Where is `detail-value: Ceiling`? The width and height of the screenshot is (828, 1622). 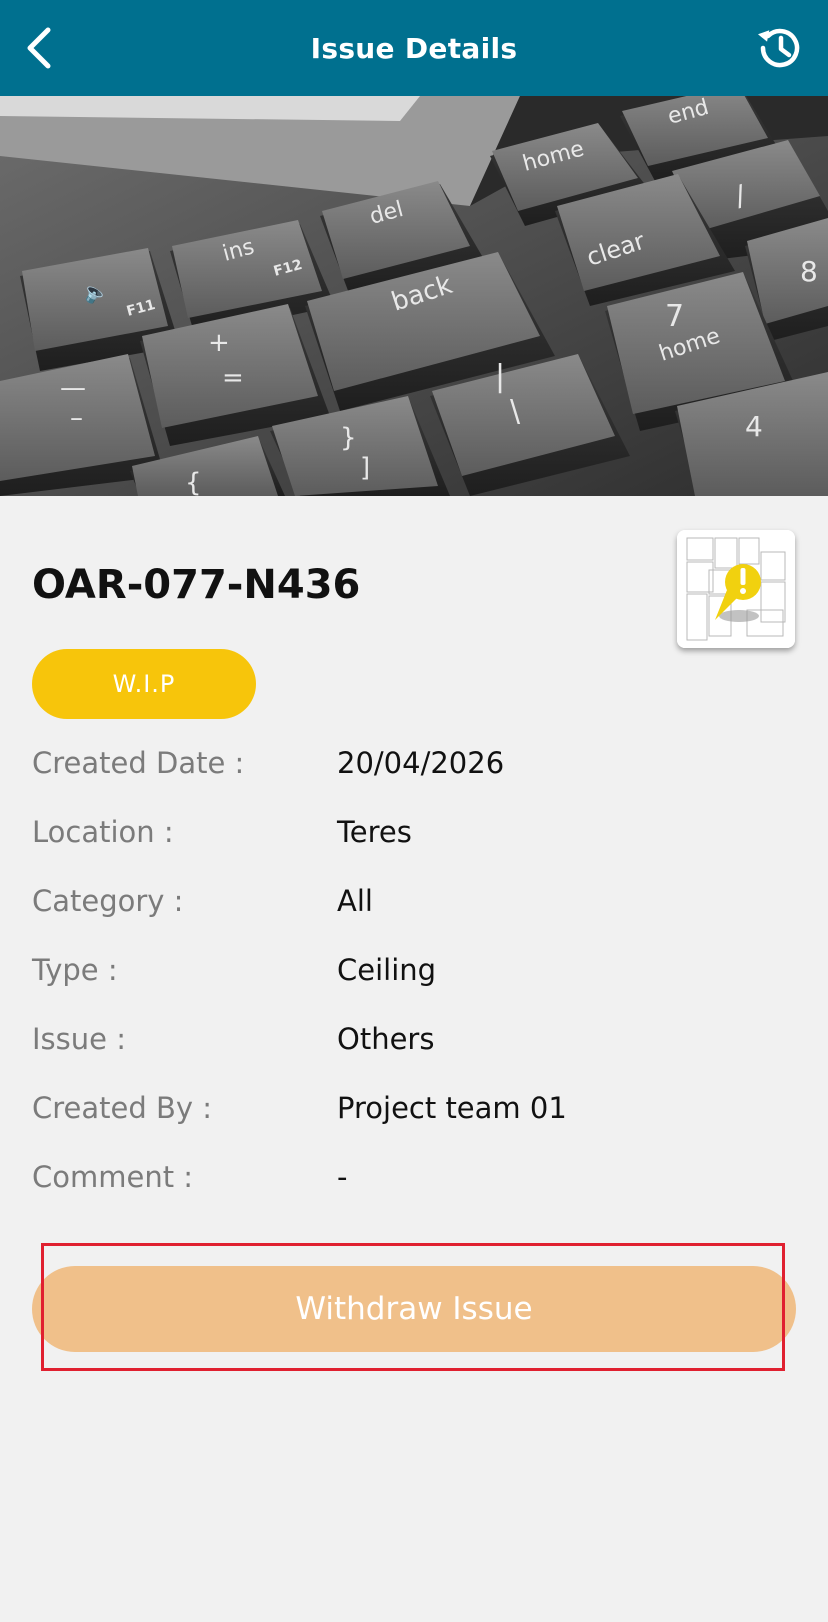 detail-value: Ceiling is located at coordinates (387, 970).